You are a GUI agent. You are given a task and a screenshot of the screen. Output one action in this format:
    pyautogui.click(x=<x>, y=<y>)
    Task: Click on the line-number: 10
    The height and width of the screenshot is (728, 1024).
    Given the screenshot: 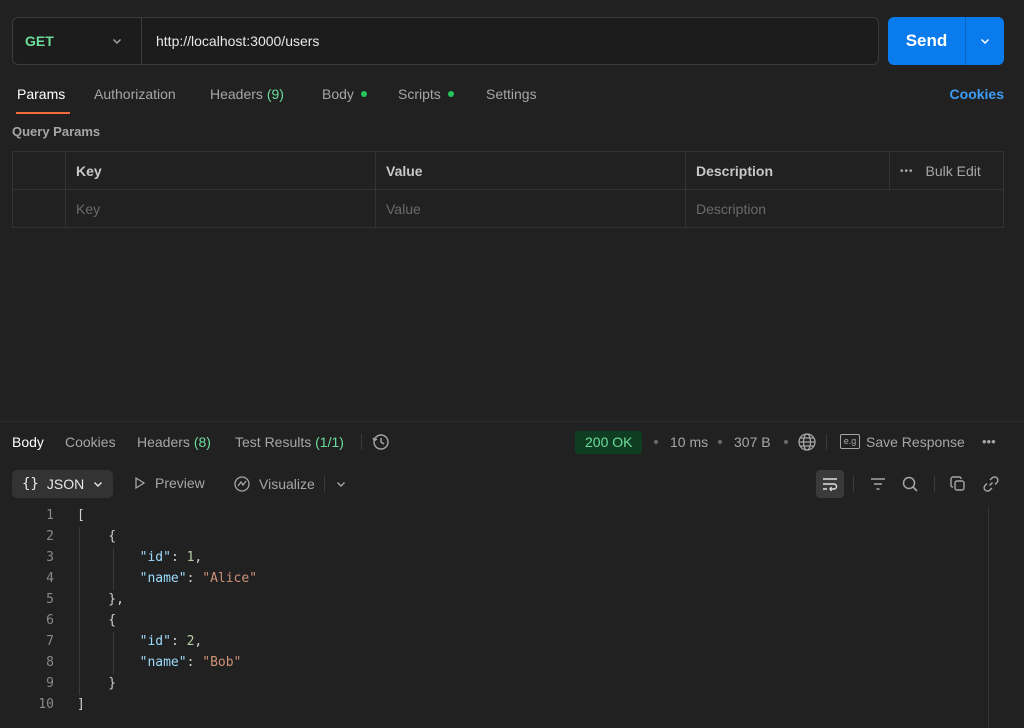 What is the action you would take?
    pyautogui.click(x=46, y=704)
    